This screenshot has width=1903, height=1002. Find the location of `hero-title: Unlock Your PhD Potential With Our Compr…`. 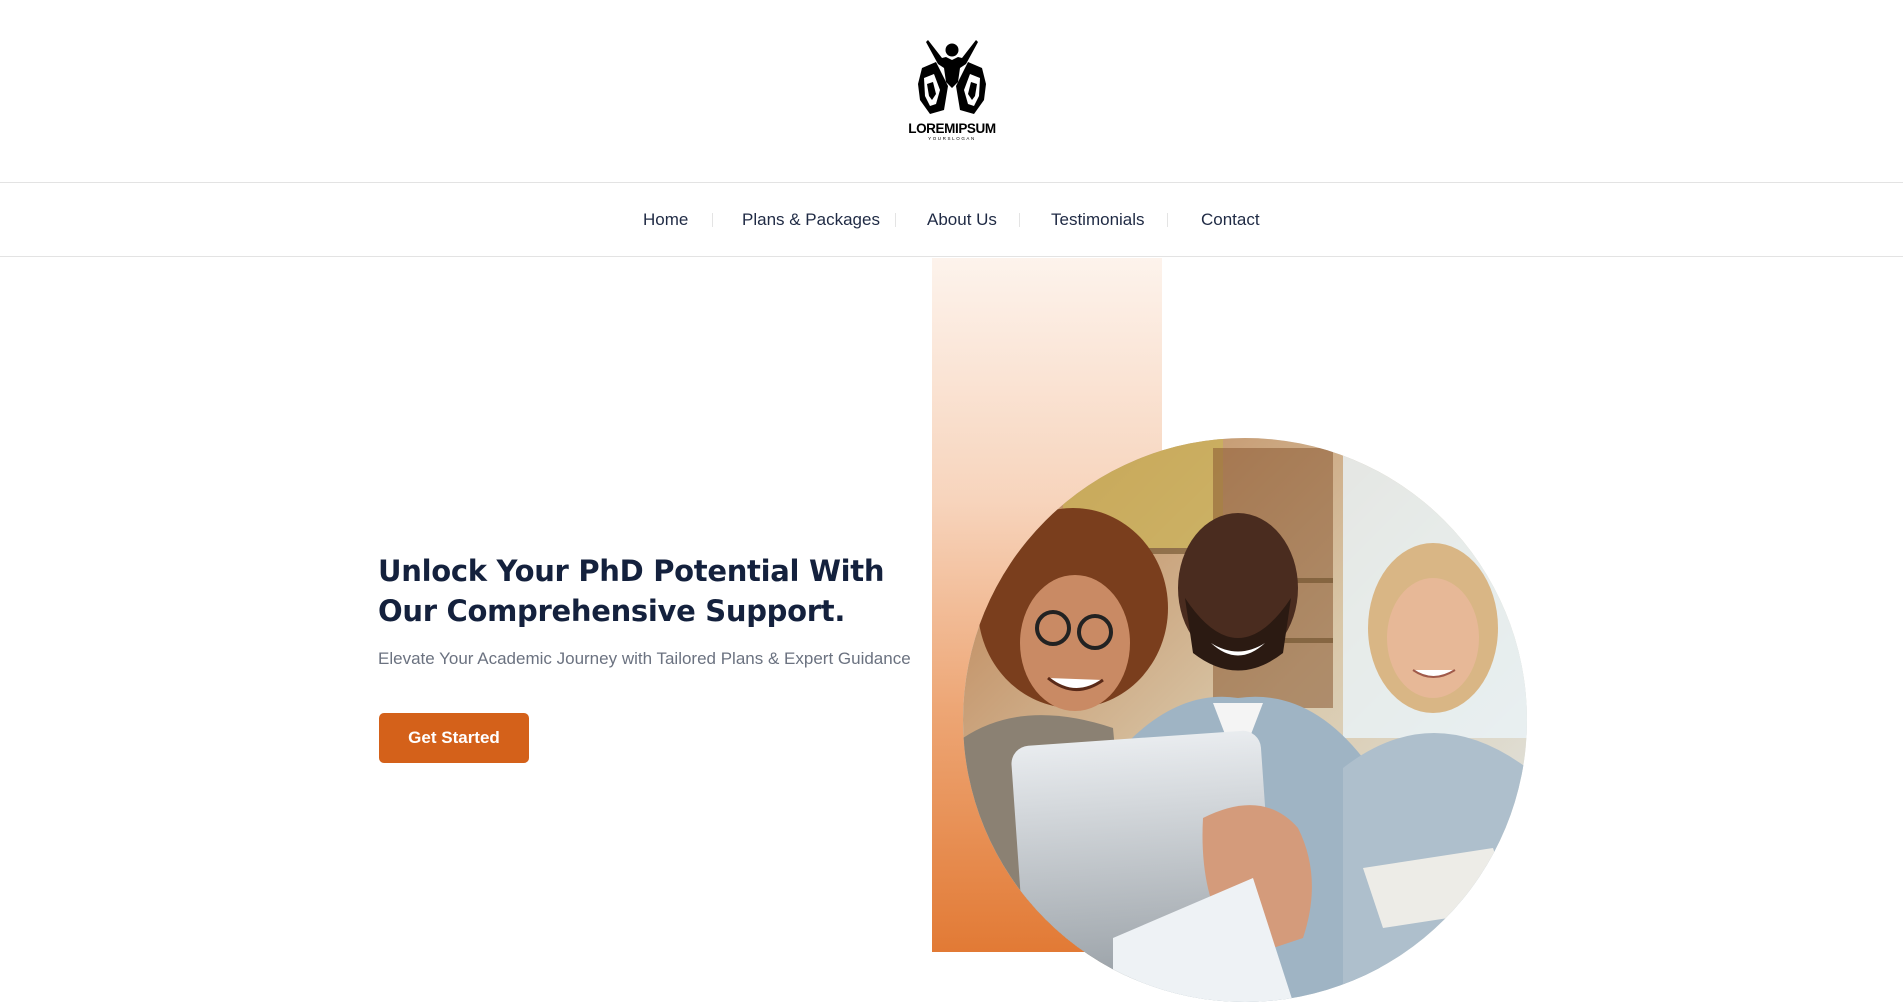

hero-title: Unlock Your PhD Potential With Our Compr… is located at coordinates (631, 591).